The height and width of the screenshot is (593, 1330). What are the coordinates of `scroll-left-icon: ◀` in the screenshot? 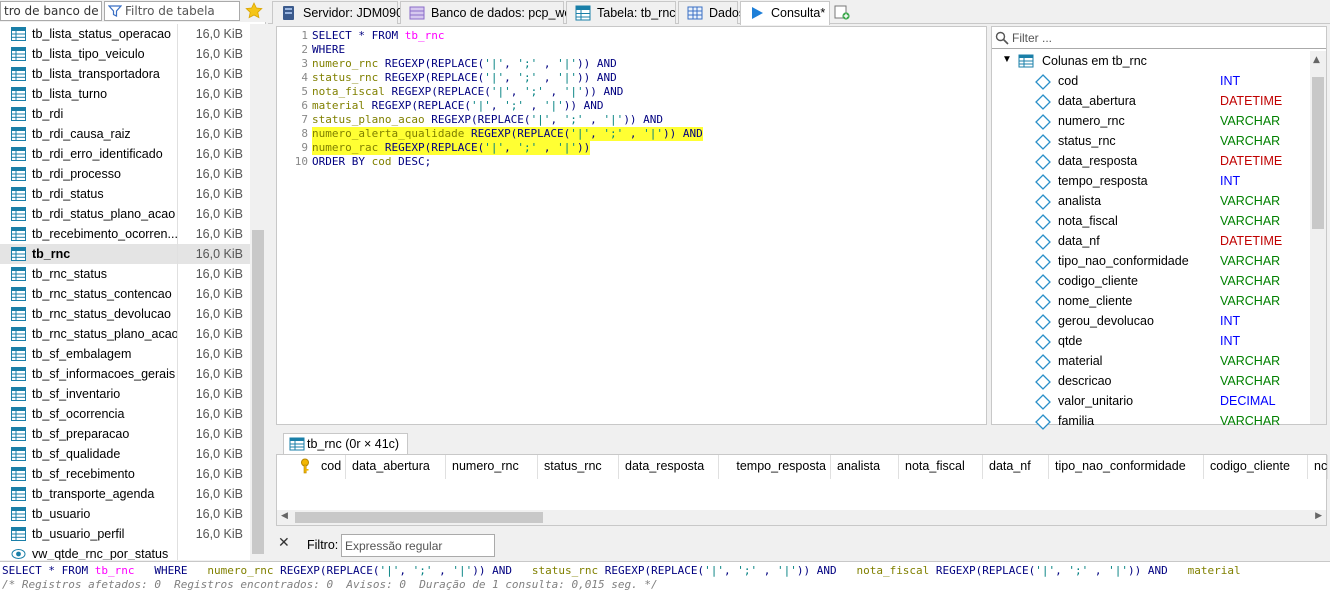 It's located at (284, 516).